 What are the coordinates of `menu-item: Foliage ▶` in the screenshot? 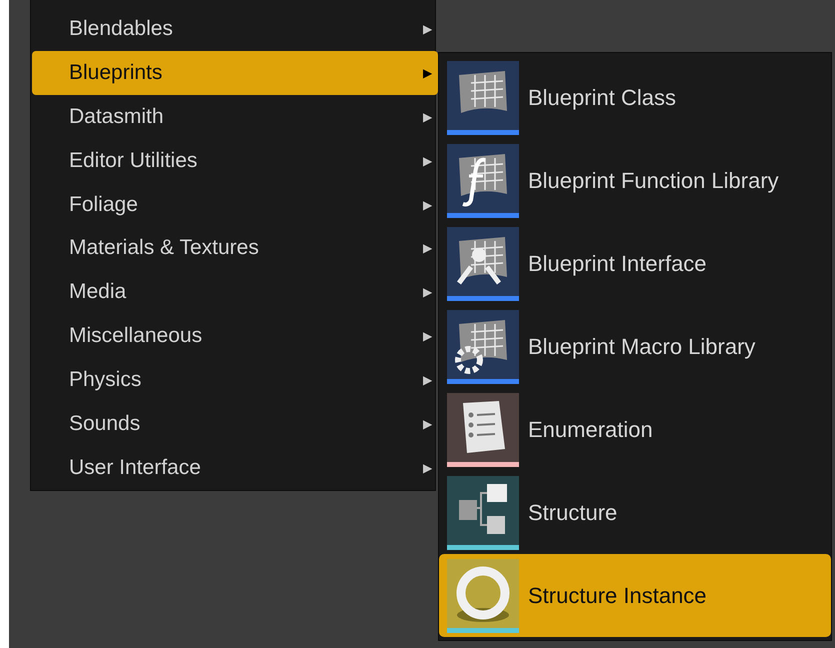 It's located at (235, 204).